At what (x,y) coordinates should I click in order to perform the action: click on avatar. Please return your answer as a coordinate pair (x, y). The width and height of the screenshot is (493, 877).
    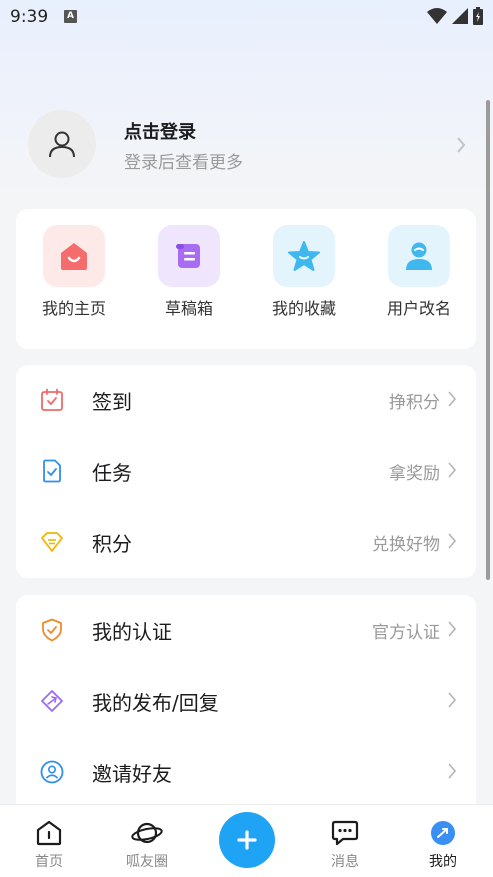
    Looking at the image, I should click on (62, 144).